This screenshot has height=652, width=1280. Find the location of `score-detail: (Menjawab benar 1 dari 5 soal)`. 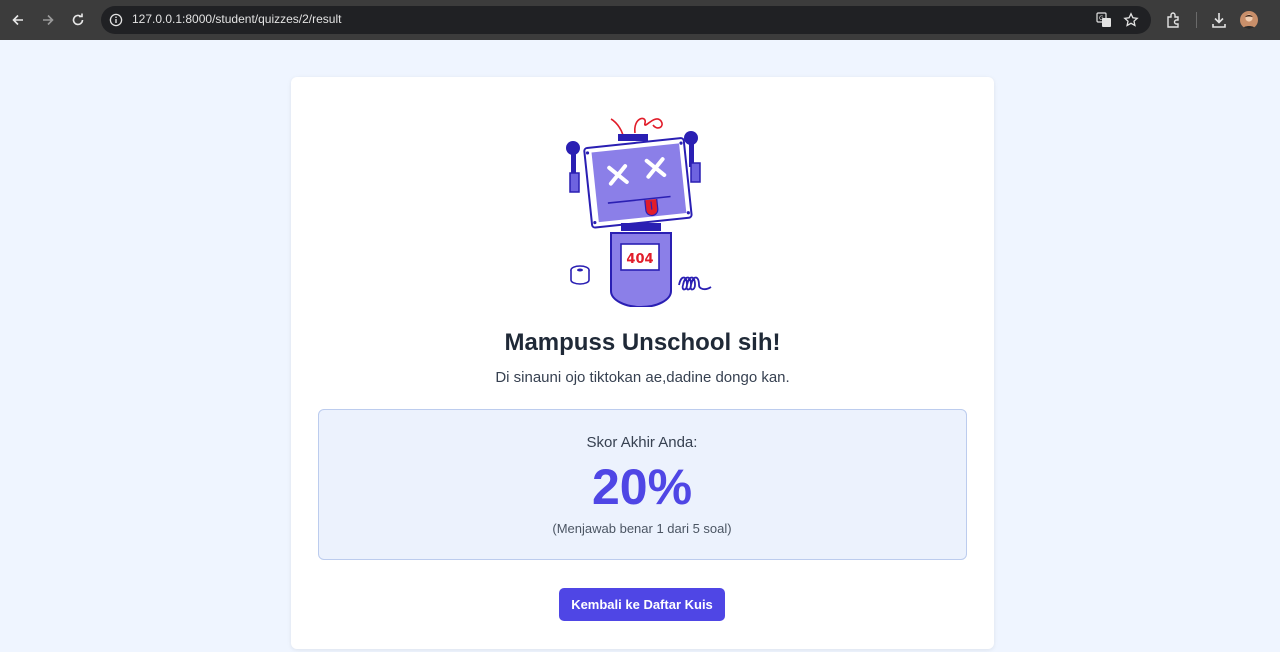

score-detail: (Menjawab benar 1 dari 5 soal) is located at coordinates (642, 528).